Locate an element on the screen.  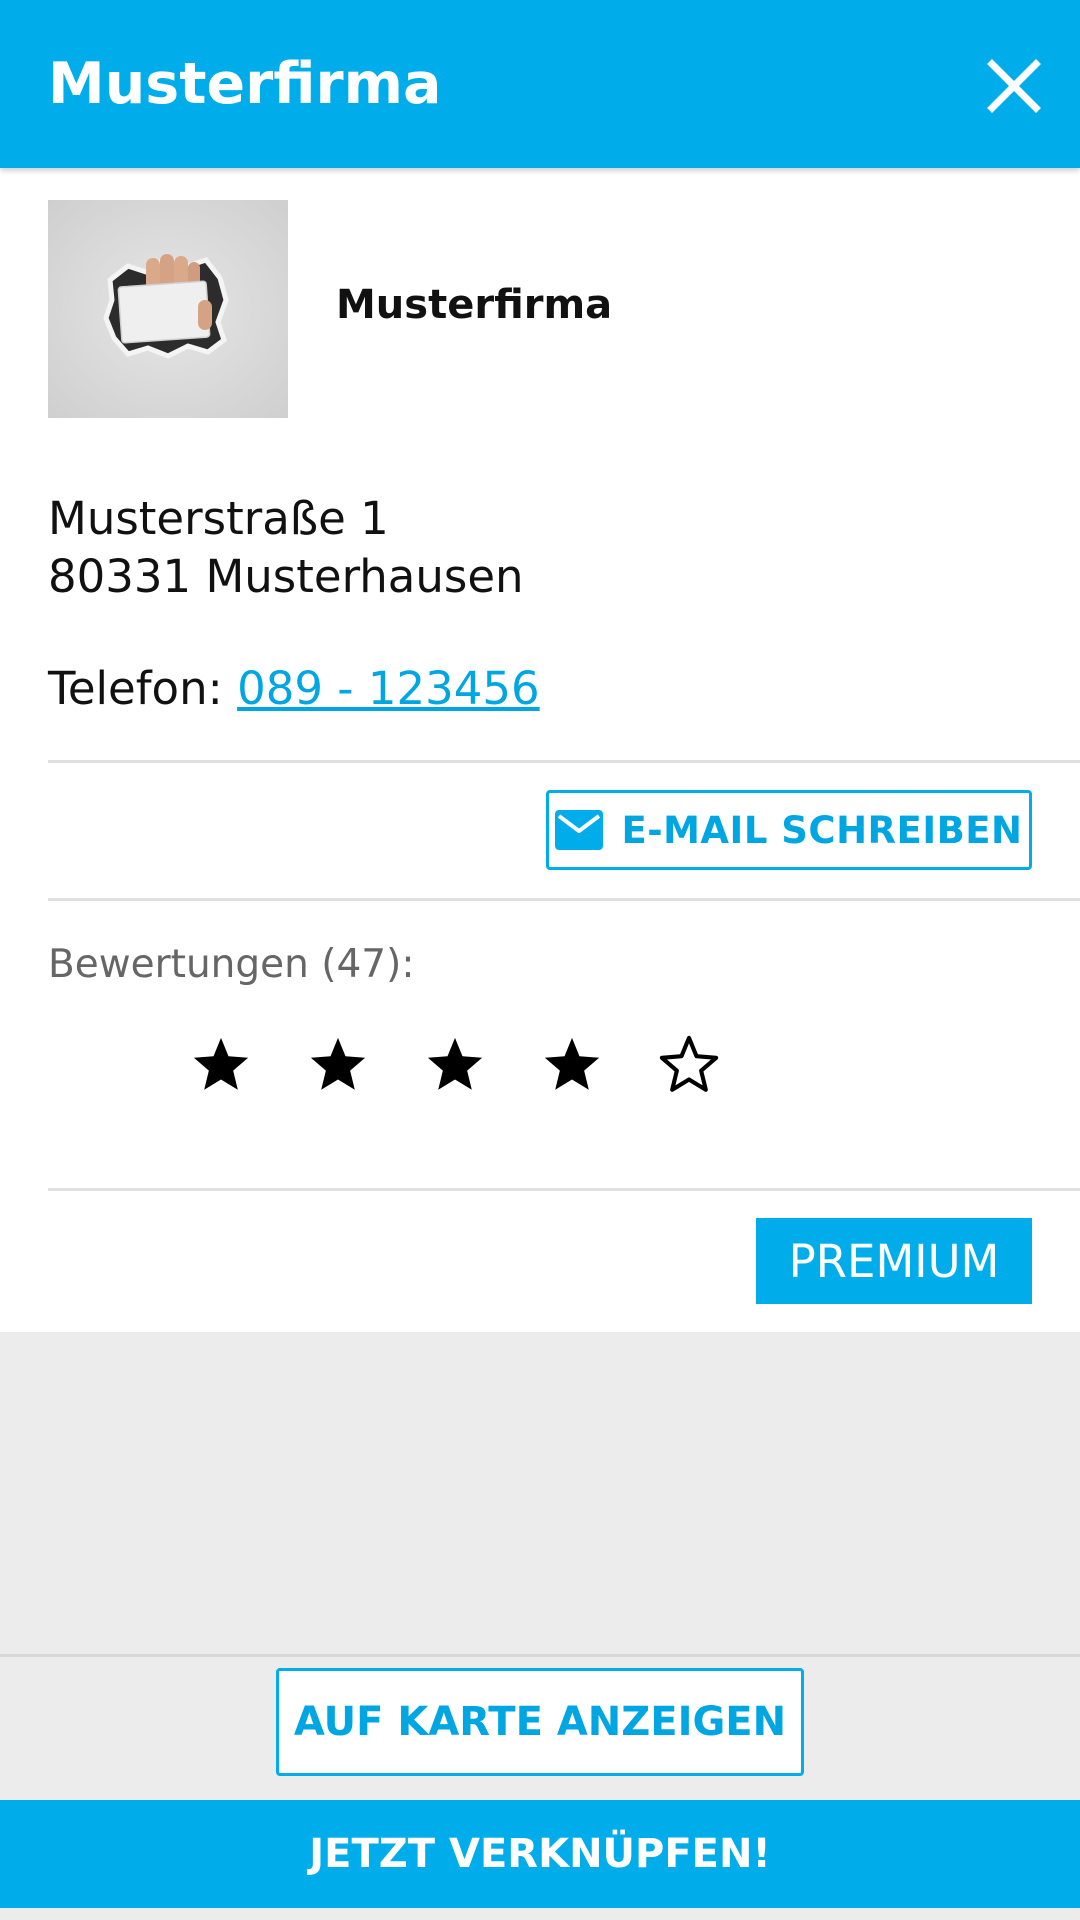
write-email-button: E-MAIL SCHREIBEN is located at coordinates (789, 830).